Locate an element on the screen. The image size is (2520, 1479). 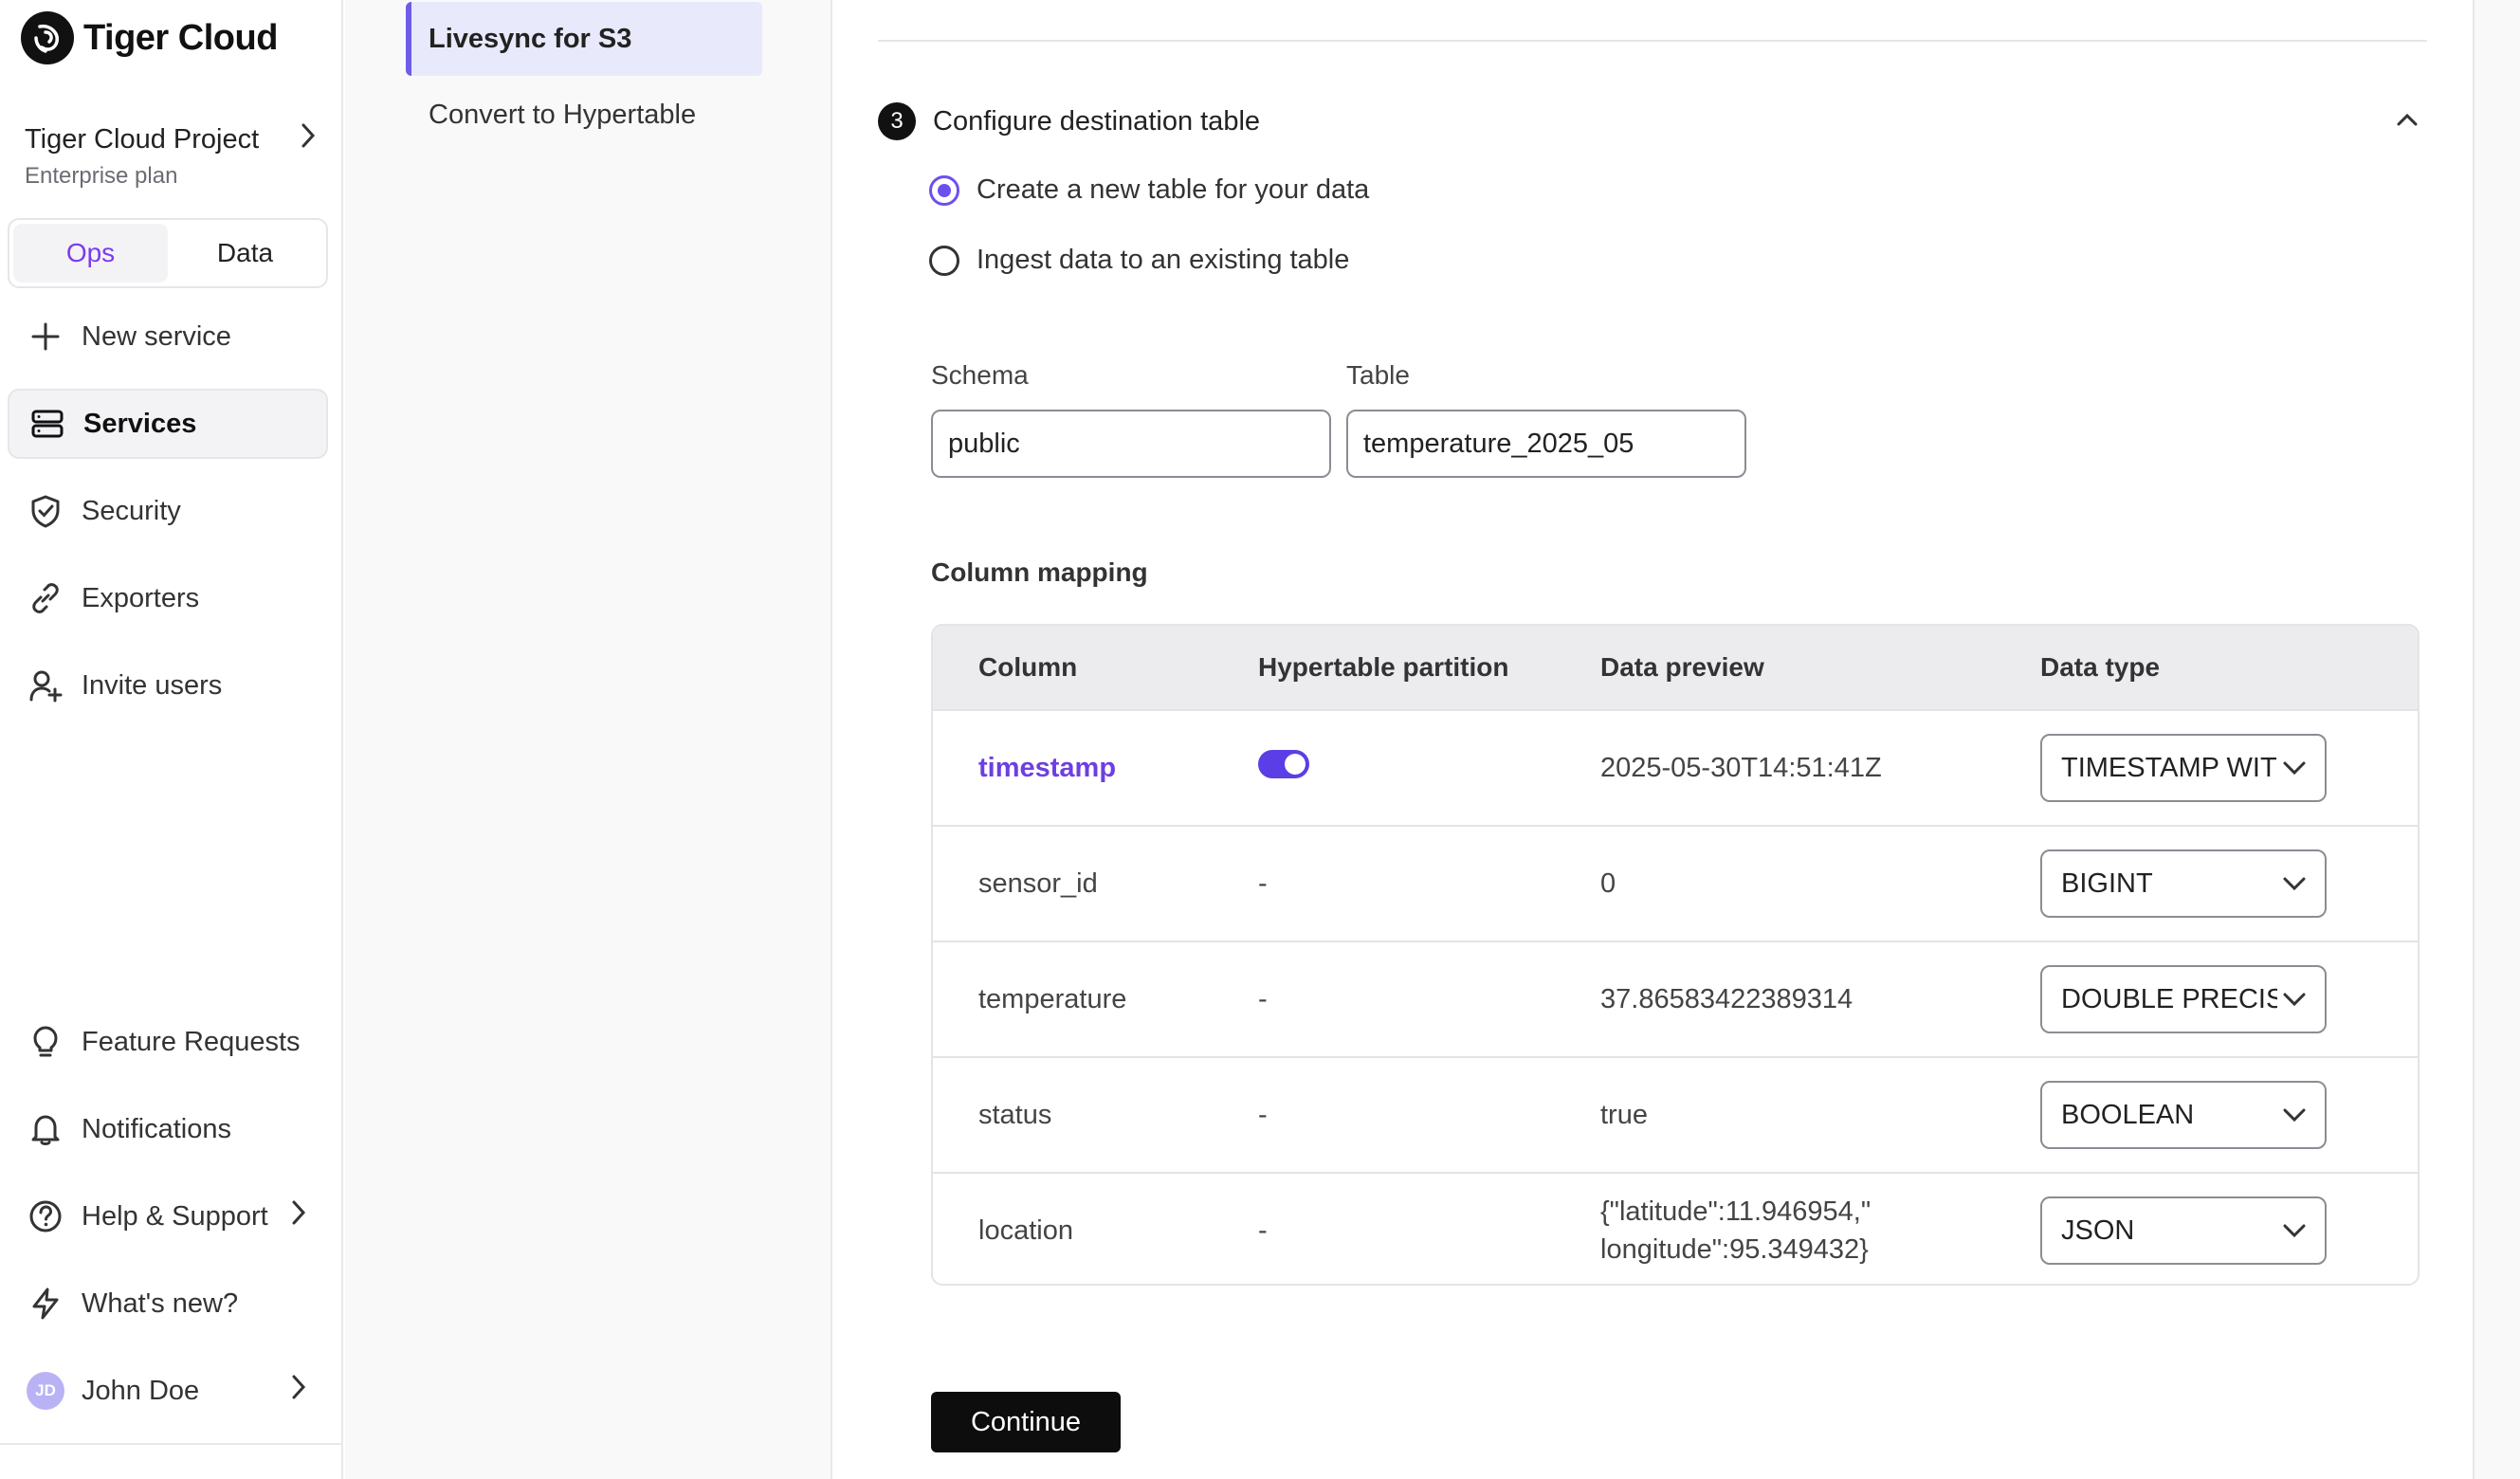
sidebar-item-invite-users: Invite users is located at coordinates (168, 685).